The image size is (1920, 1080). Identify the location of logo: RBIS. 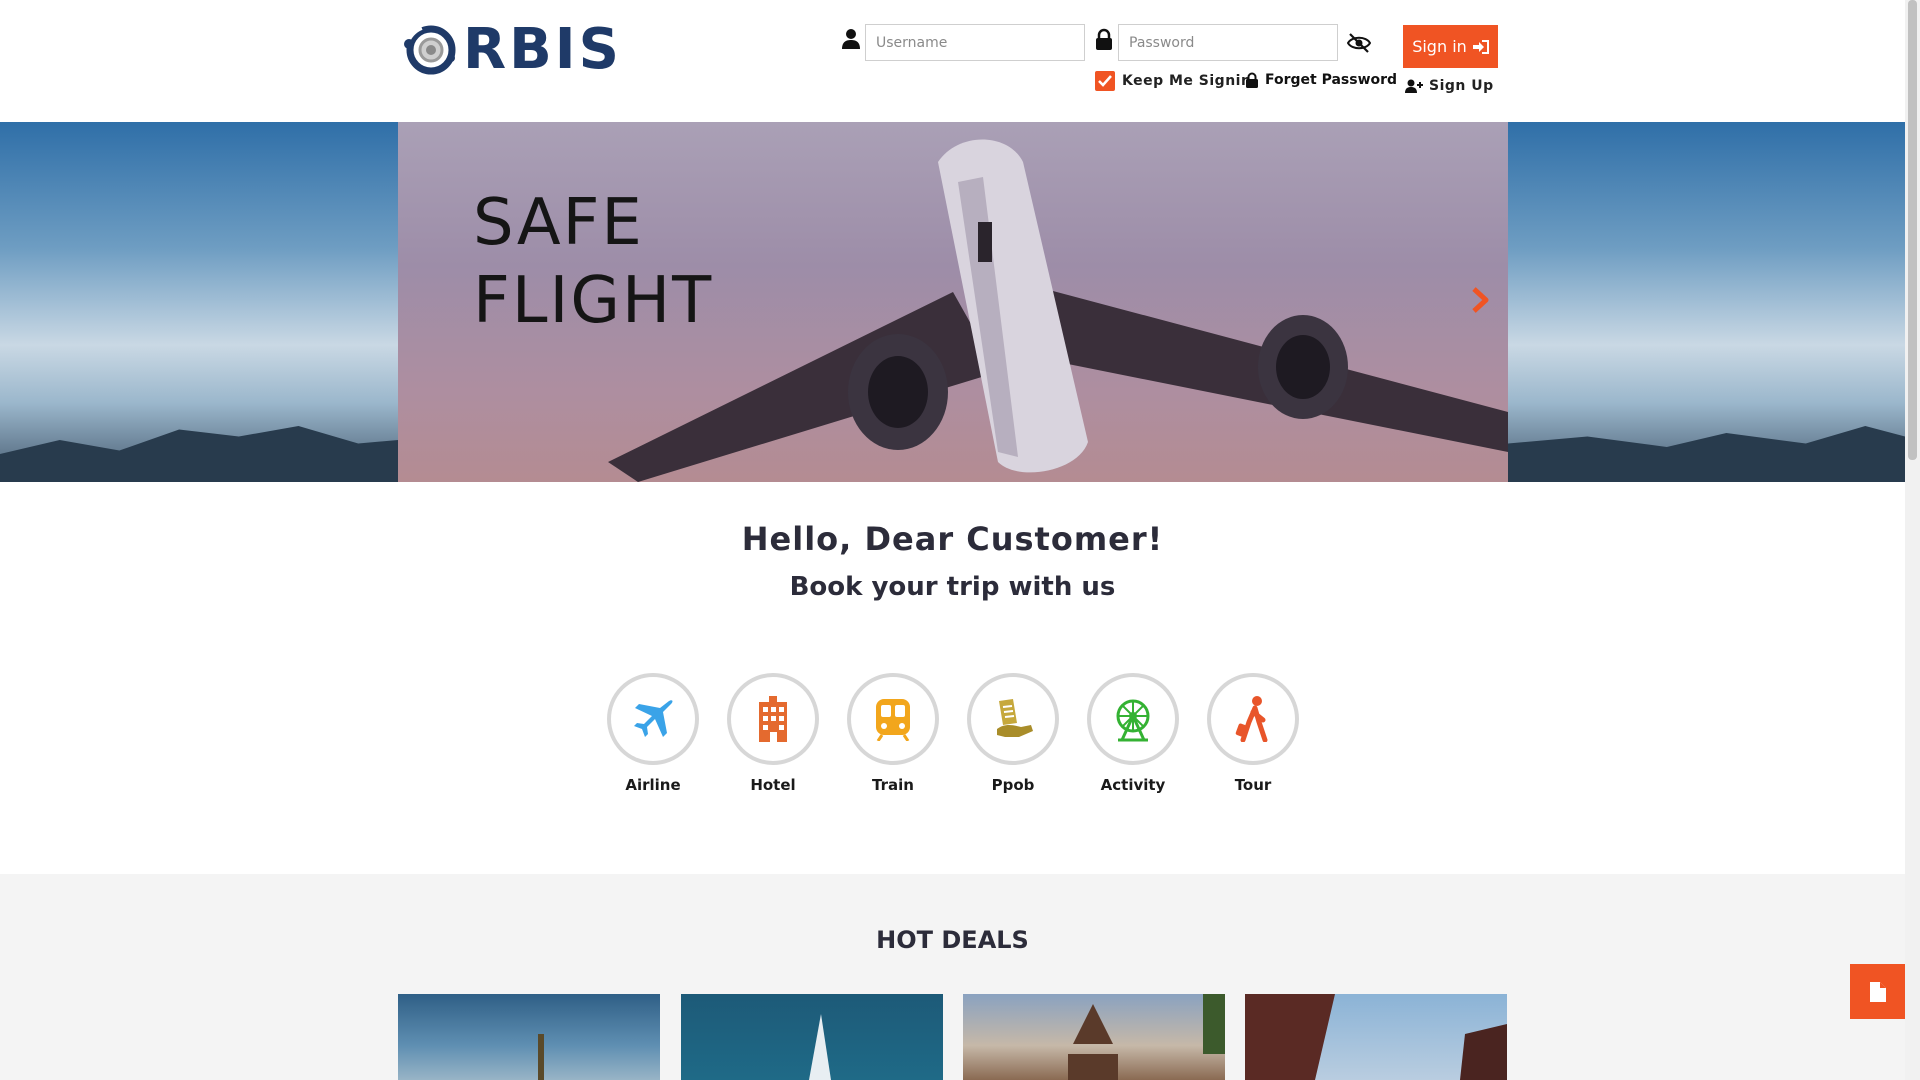
(512, 50).